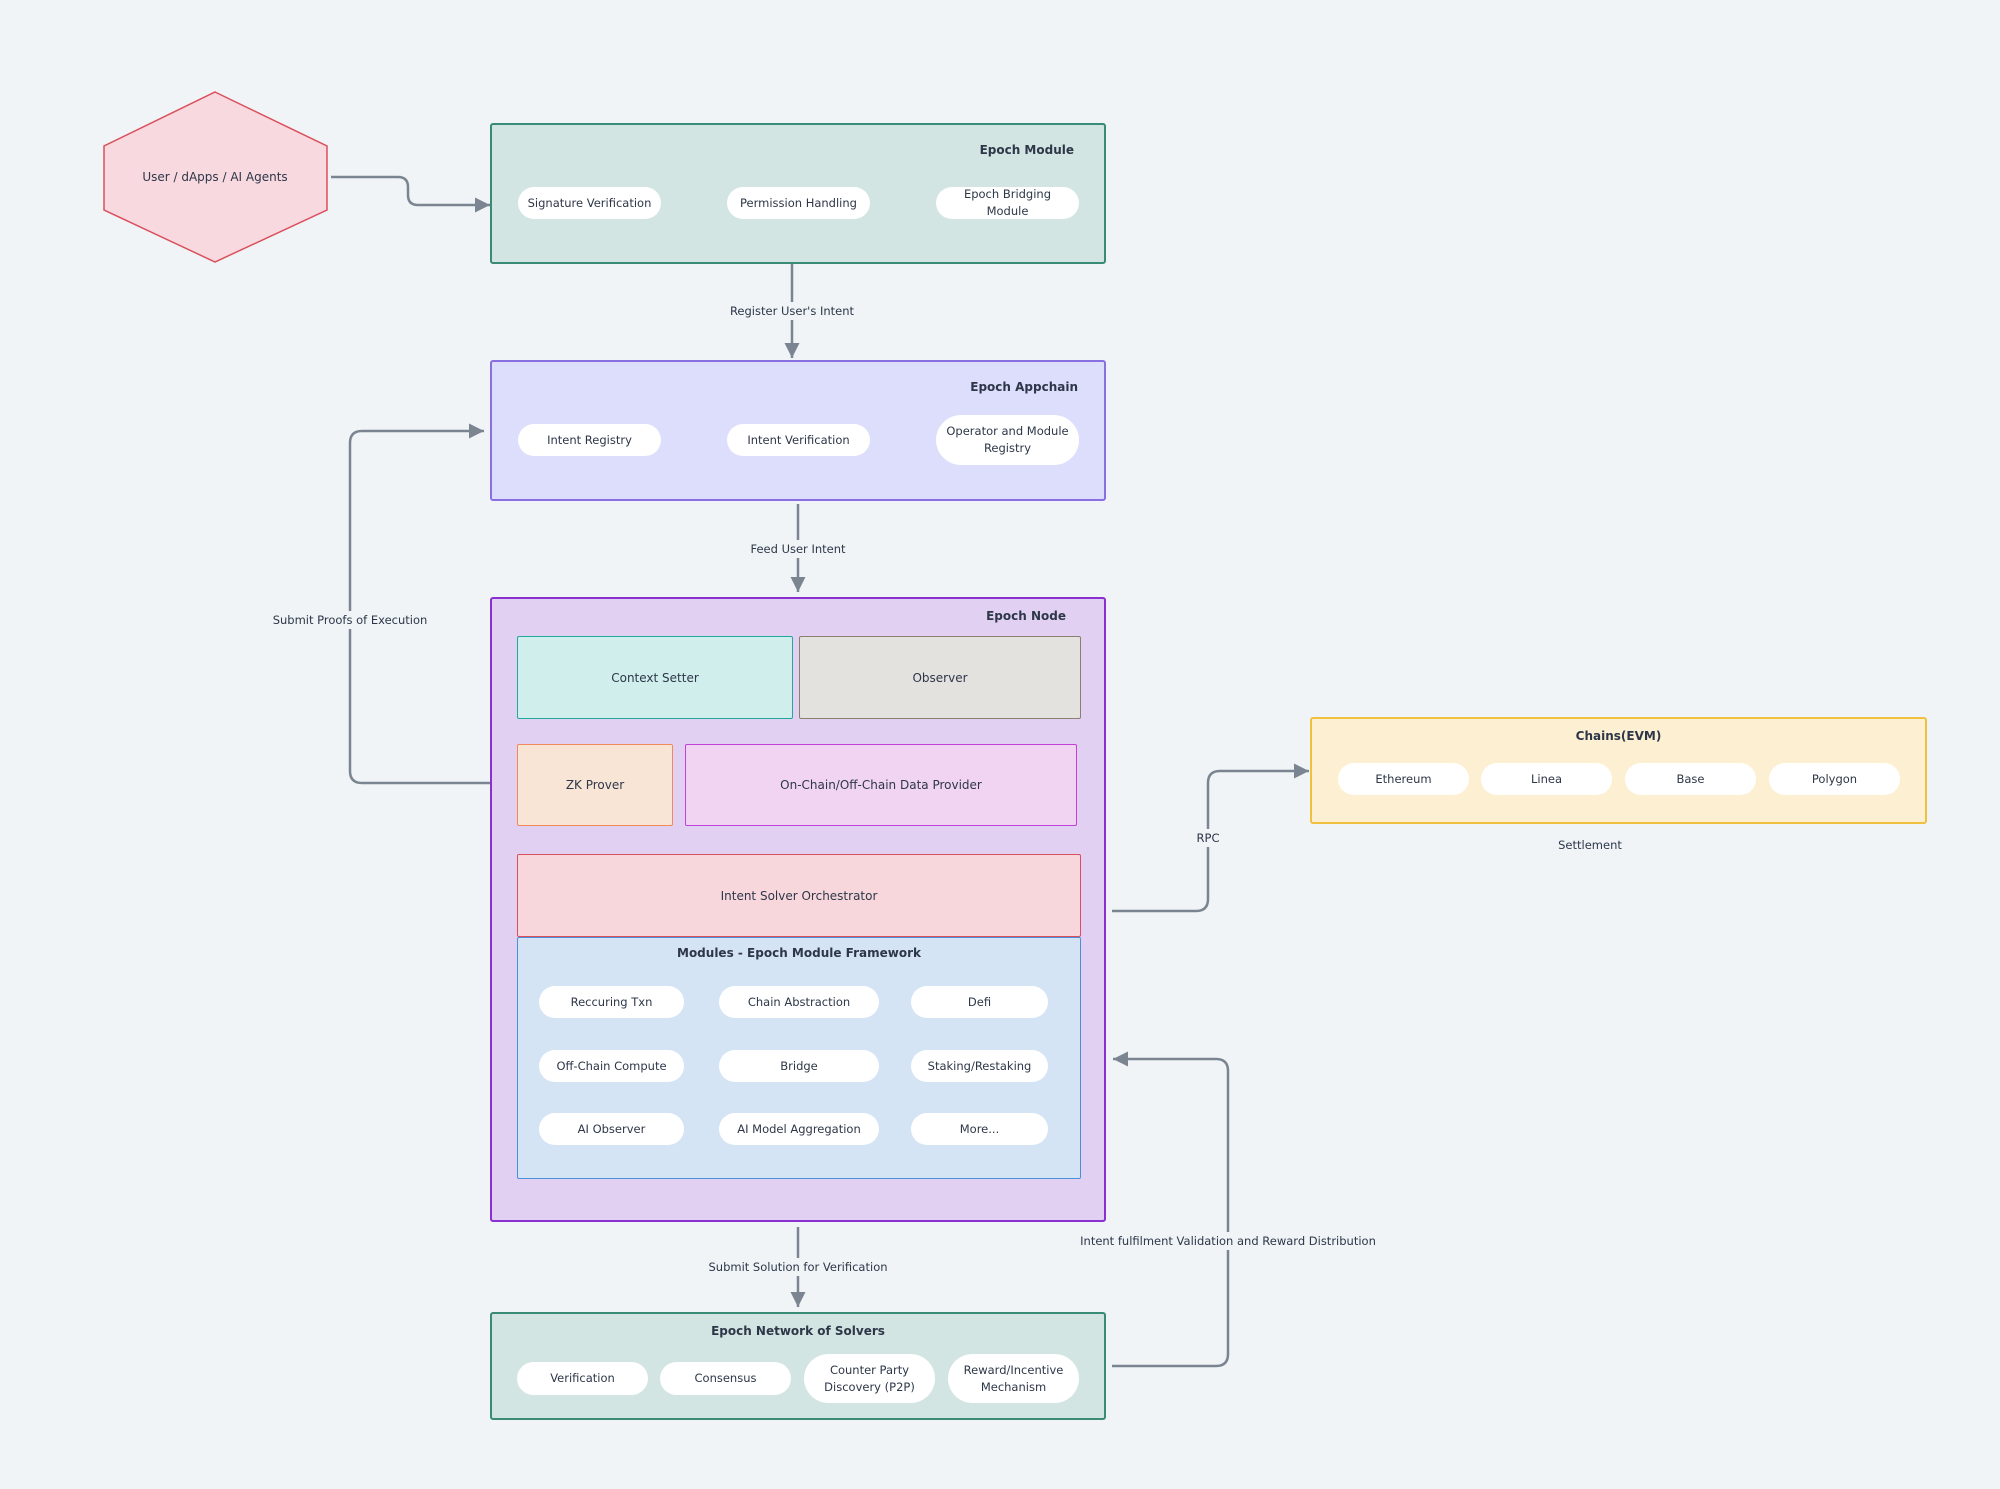 Image resolution: width=2000 pixels, height=1489 pixels. What do you see at coordinates (979, 1002) in the screenshot?
I see `module-framework-item: Defi` at bounding box center [979, 1002].